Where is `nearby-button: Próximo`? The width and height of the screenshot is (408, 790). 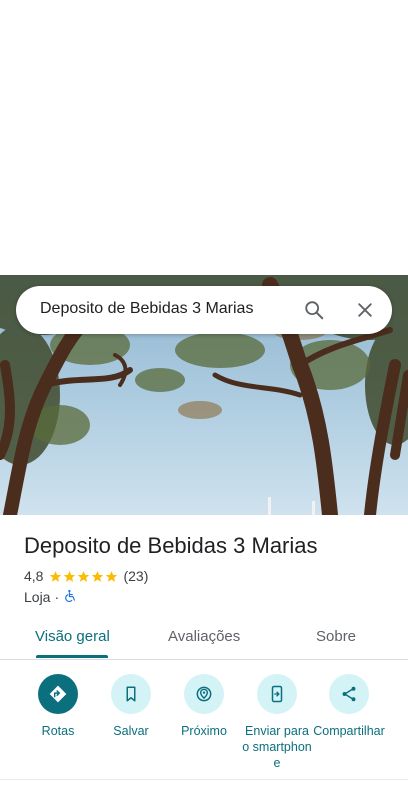 nearby-button: Próximo is located at coordinates (204, 706).